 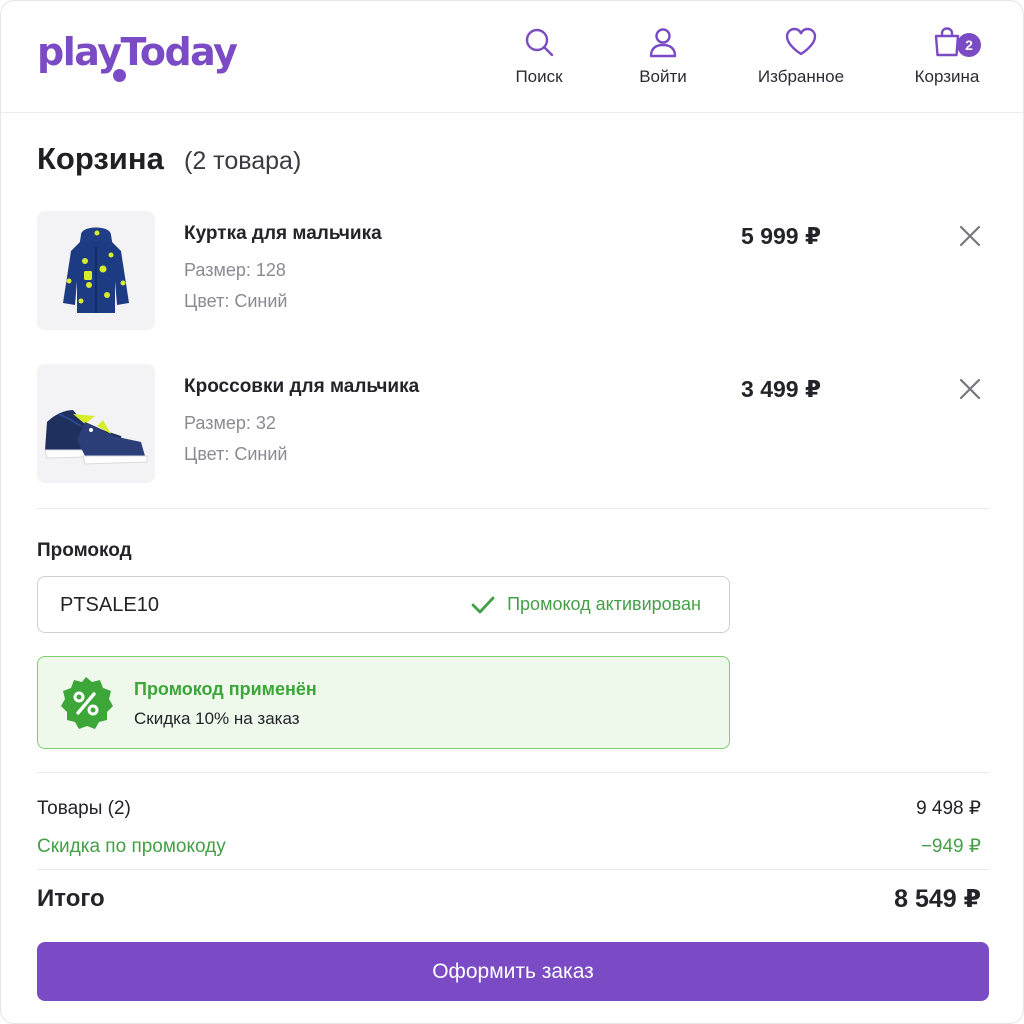 What do you see at coordinates (781, 389) in the screenshot?
I see `item-price: 3 499 ₽` at bounding box center [781, 389].